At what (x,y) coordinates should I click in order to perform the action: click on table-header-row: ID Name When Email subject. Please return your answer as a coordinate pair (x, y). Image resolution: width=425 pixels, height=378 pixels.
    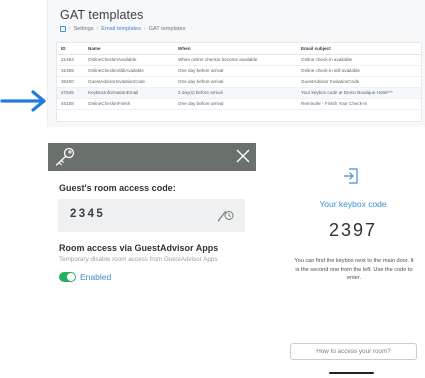
    Looking at the image, I should click on (239, 49).